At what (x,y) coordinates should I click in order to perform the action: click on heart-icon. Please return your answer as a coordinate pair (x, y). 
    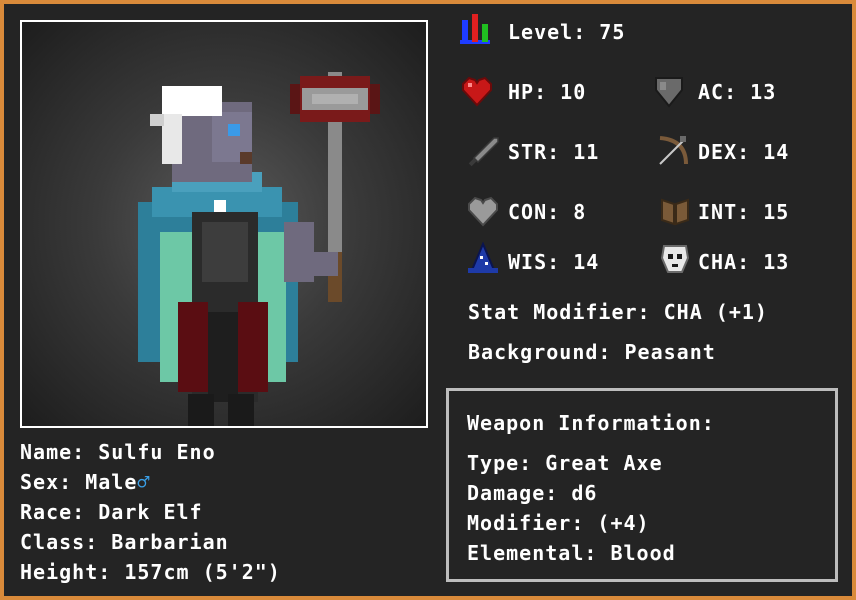
    Looking at the image, I should click on (477, 91).